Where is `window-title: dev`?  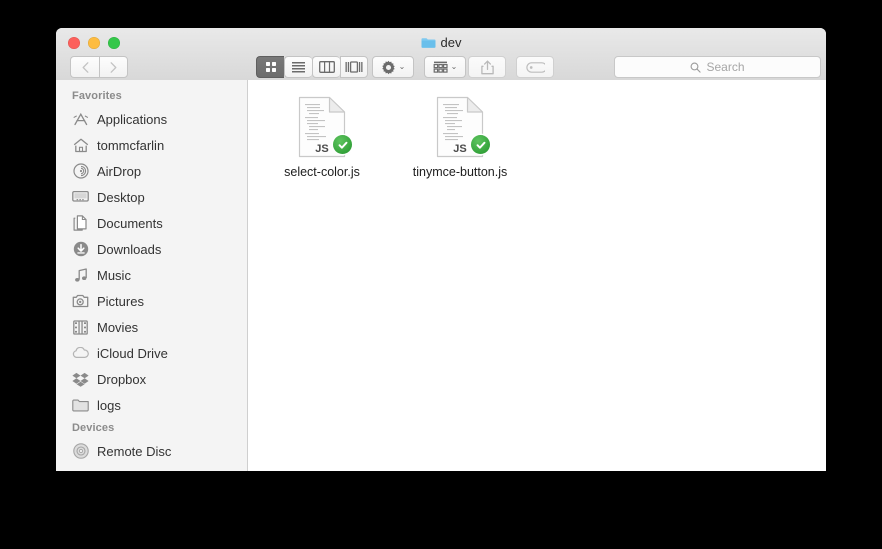 window-title: dev is located at coordinates (441, 42).